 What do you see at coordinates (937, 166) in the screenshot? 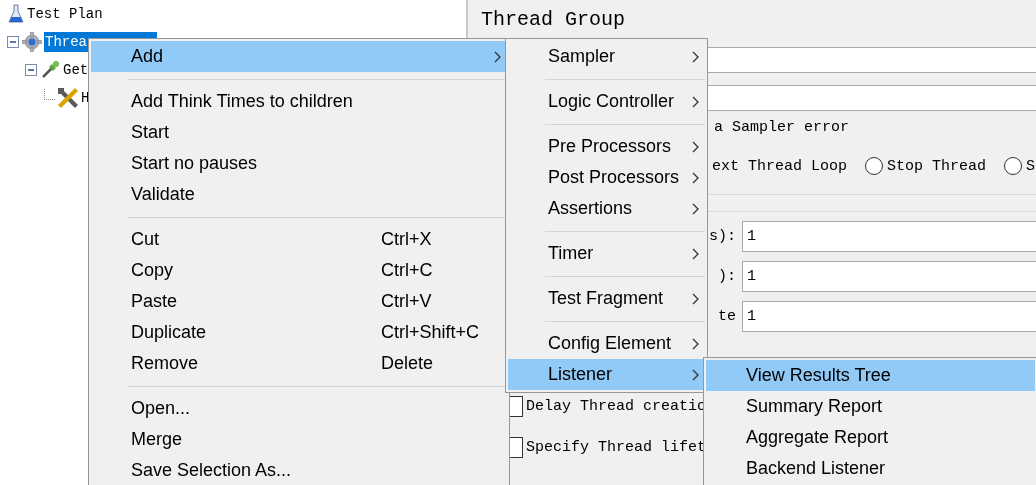
I see `radio-label: Stop Thread` at bounding box center [937, 166].